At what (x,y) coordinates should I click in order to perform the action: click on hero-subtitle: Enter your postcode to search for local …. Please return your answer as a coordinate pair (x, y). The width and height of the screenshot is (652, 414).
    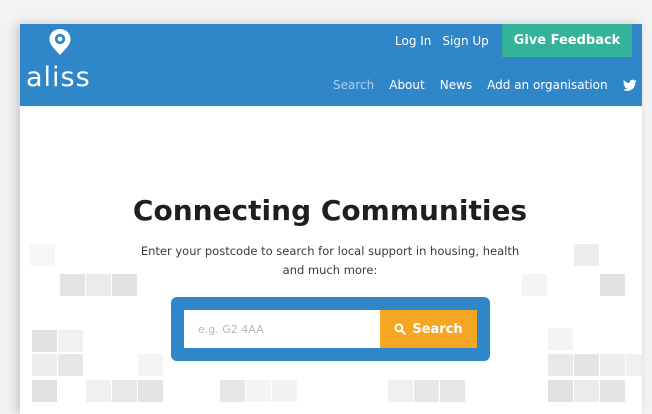
    Looking at the image, I should click on (330, 261).